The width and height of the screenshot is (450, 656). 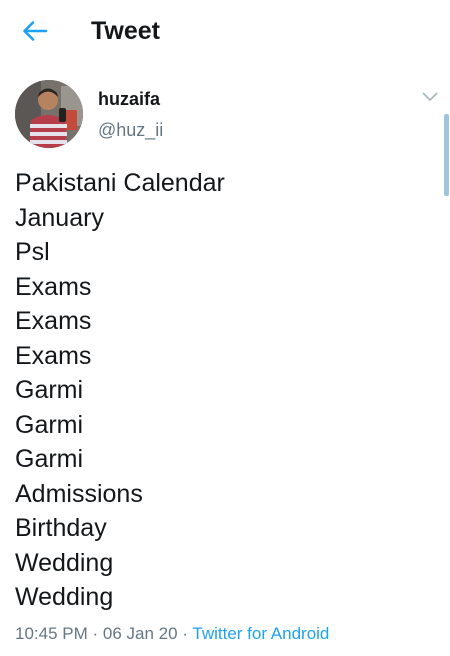 I want to click on arrow-left-icon, so click(x=35, y=31).